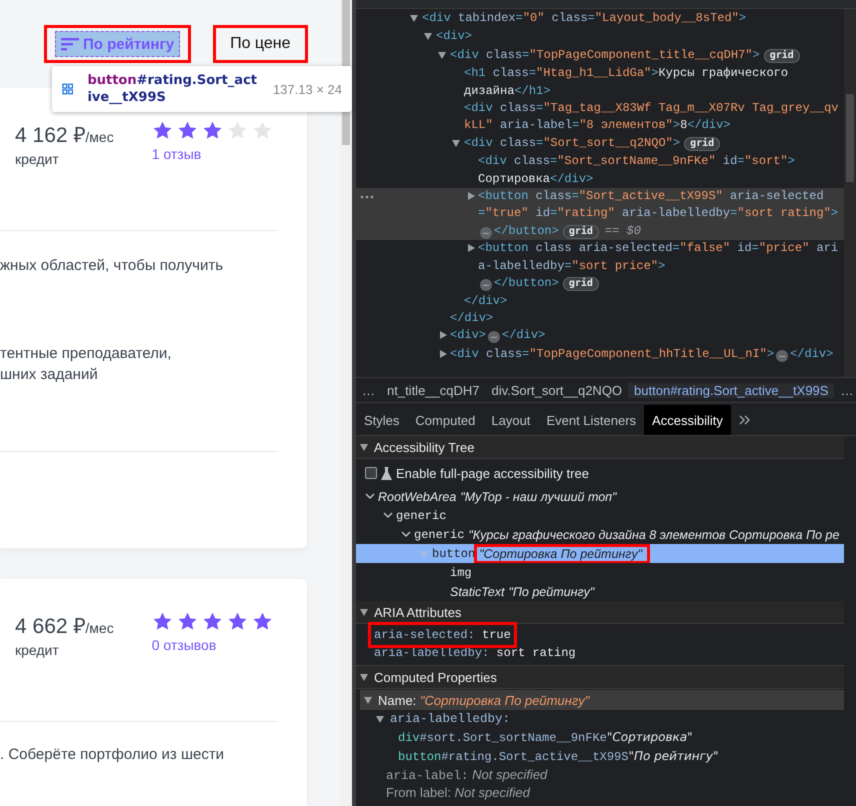  What do you see at coordinates (572, 143) in the screenshot?
I see `code-line: <div class="Sort_sort__q2NQO">` at bounding box center [572, 143].